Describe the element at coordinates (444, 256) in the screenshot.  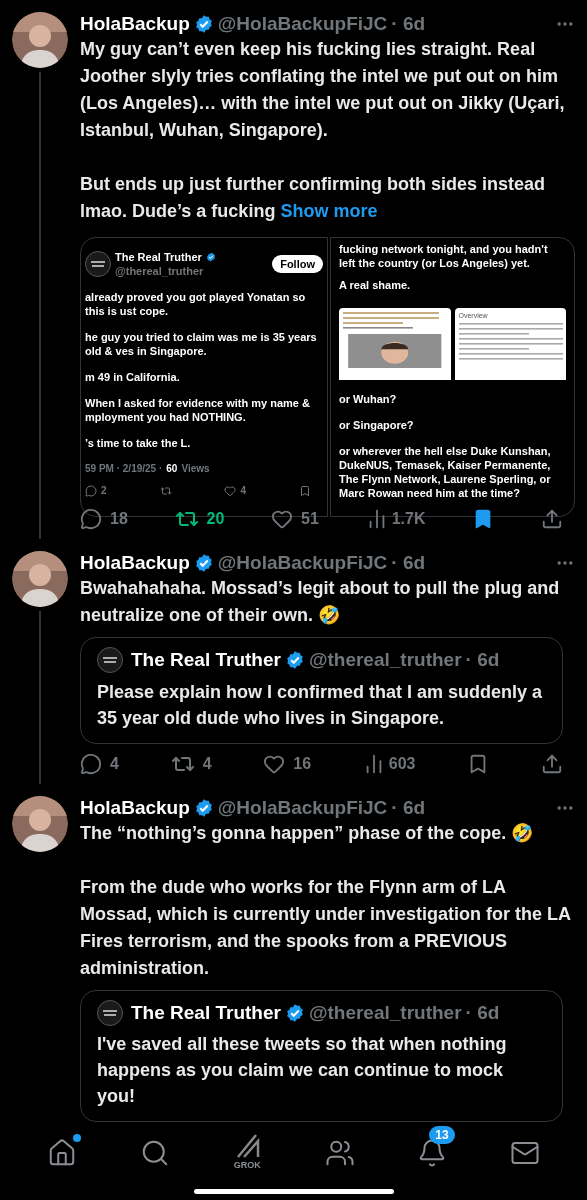
I see `screenshot-paragraph: fucking network tonight, and you hadn't left the country (or Los Angeles) yet.` at that location.